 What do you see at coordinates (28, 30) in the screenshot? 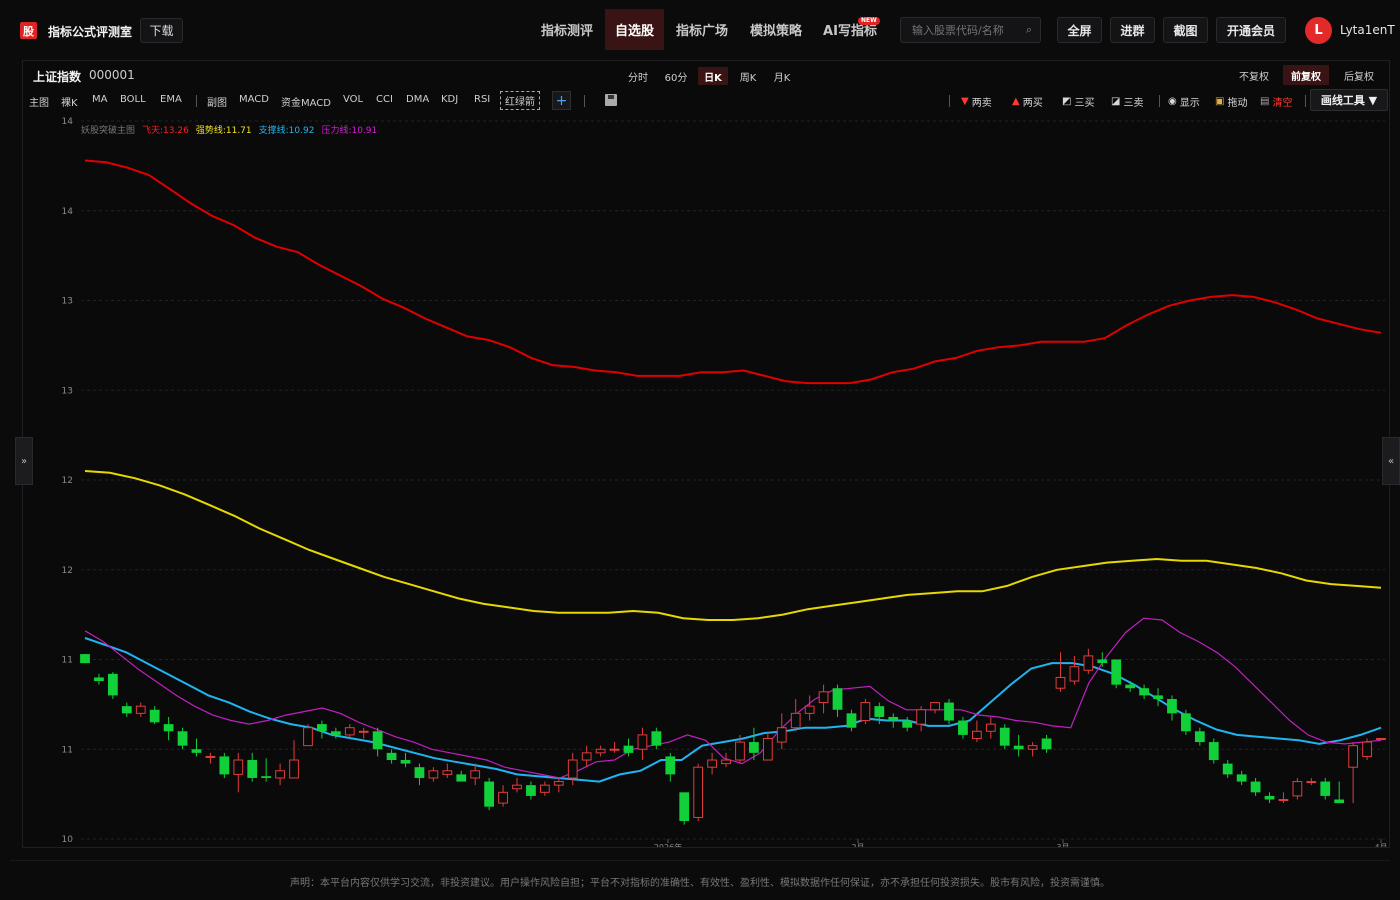
I see `logo-icon: 股` at bounding box center [28, 30].